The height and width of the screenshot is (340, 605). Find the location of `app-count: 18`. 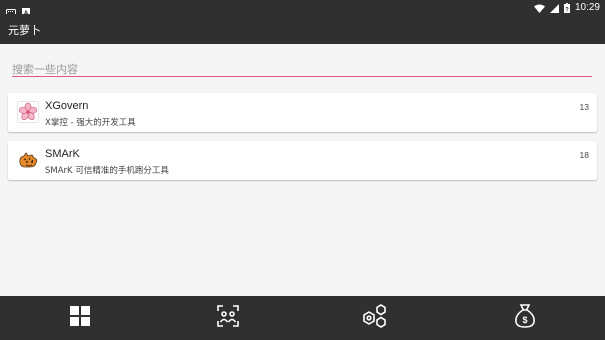

app-count: 18 is located at coordinates (584, 155).